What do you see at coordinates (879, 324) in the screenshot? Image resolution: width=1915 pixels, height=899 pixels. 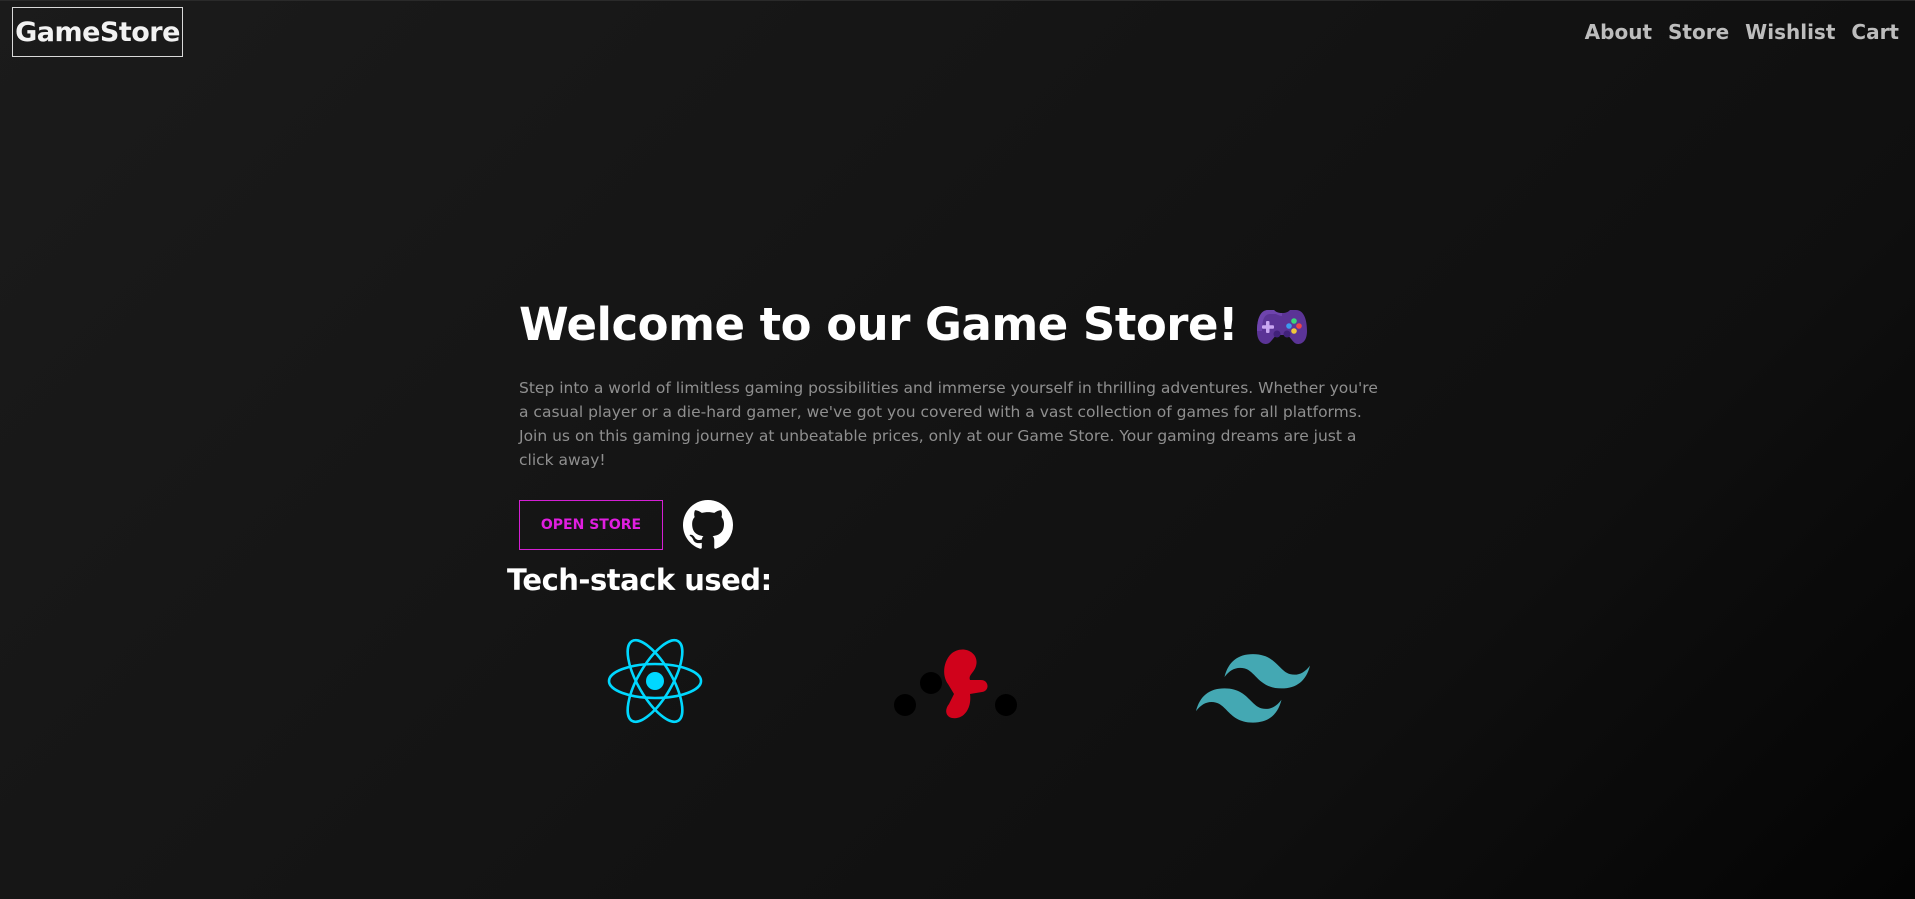 I see `hero-title: Welcome to our Game Store!` at bounding box center [879, 324].